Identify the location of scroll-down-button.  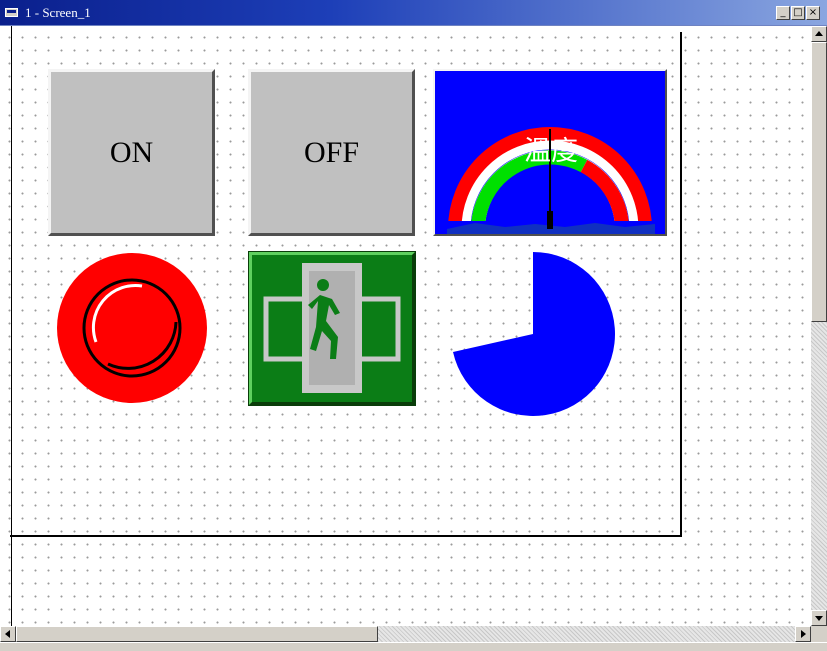
(819, 618).